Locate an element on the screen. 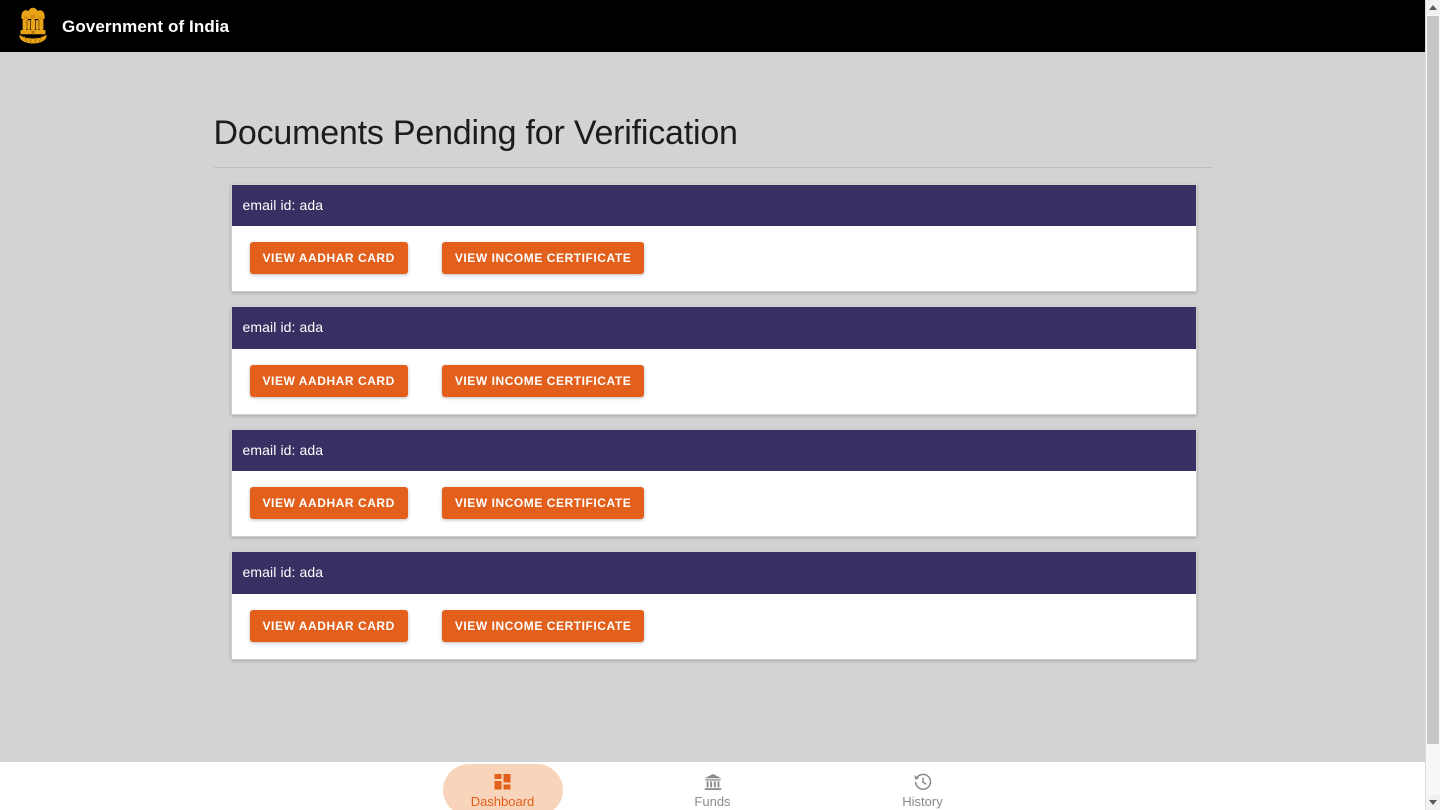 This screenshot has width=1440, height=810. gov-header-title: Government of India is located at coordinates (146, 26).